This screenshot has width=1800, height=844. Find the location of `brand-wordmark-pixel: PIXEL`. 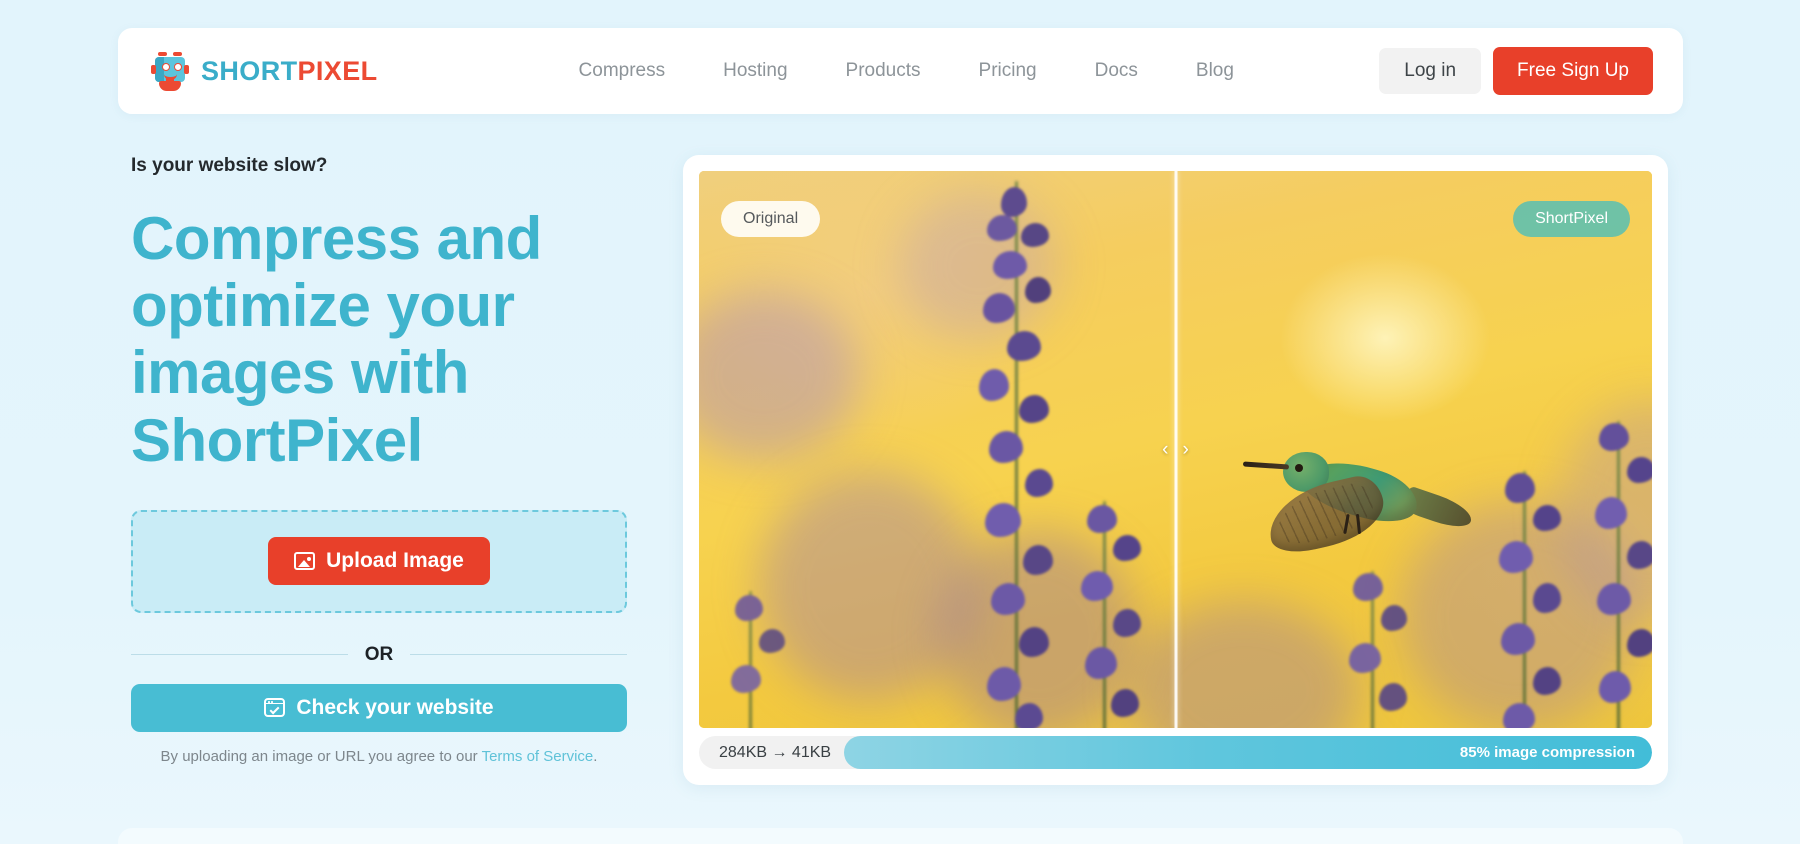

brand-wordmark-pixel: PIXEL is located at coordinates (337, 70).